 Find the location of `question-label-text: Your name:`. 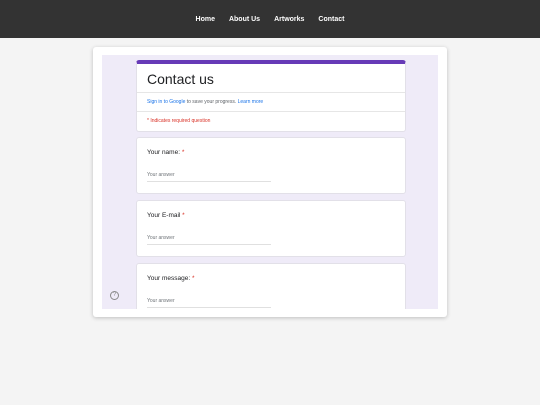

question-label-text: Your name: is located at coordinates (164, 152).